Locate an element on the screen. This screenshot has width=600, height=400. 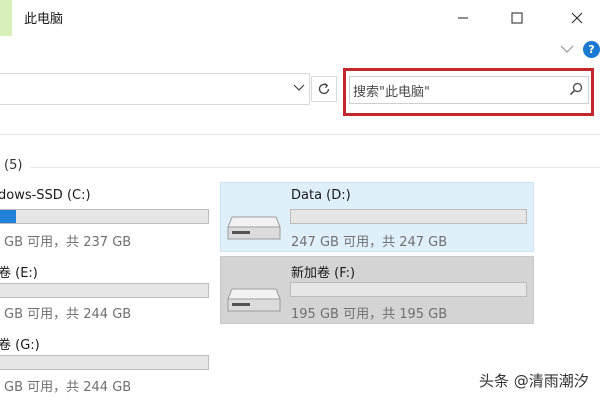
window-icon-strip is located at coordinates (6, 18).